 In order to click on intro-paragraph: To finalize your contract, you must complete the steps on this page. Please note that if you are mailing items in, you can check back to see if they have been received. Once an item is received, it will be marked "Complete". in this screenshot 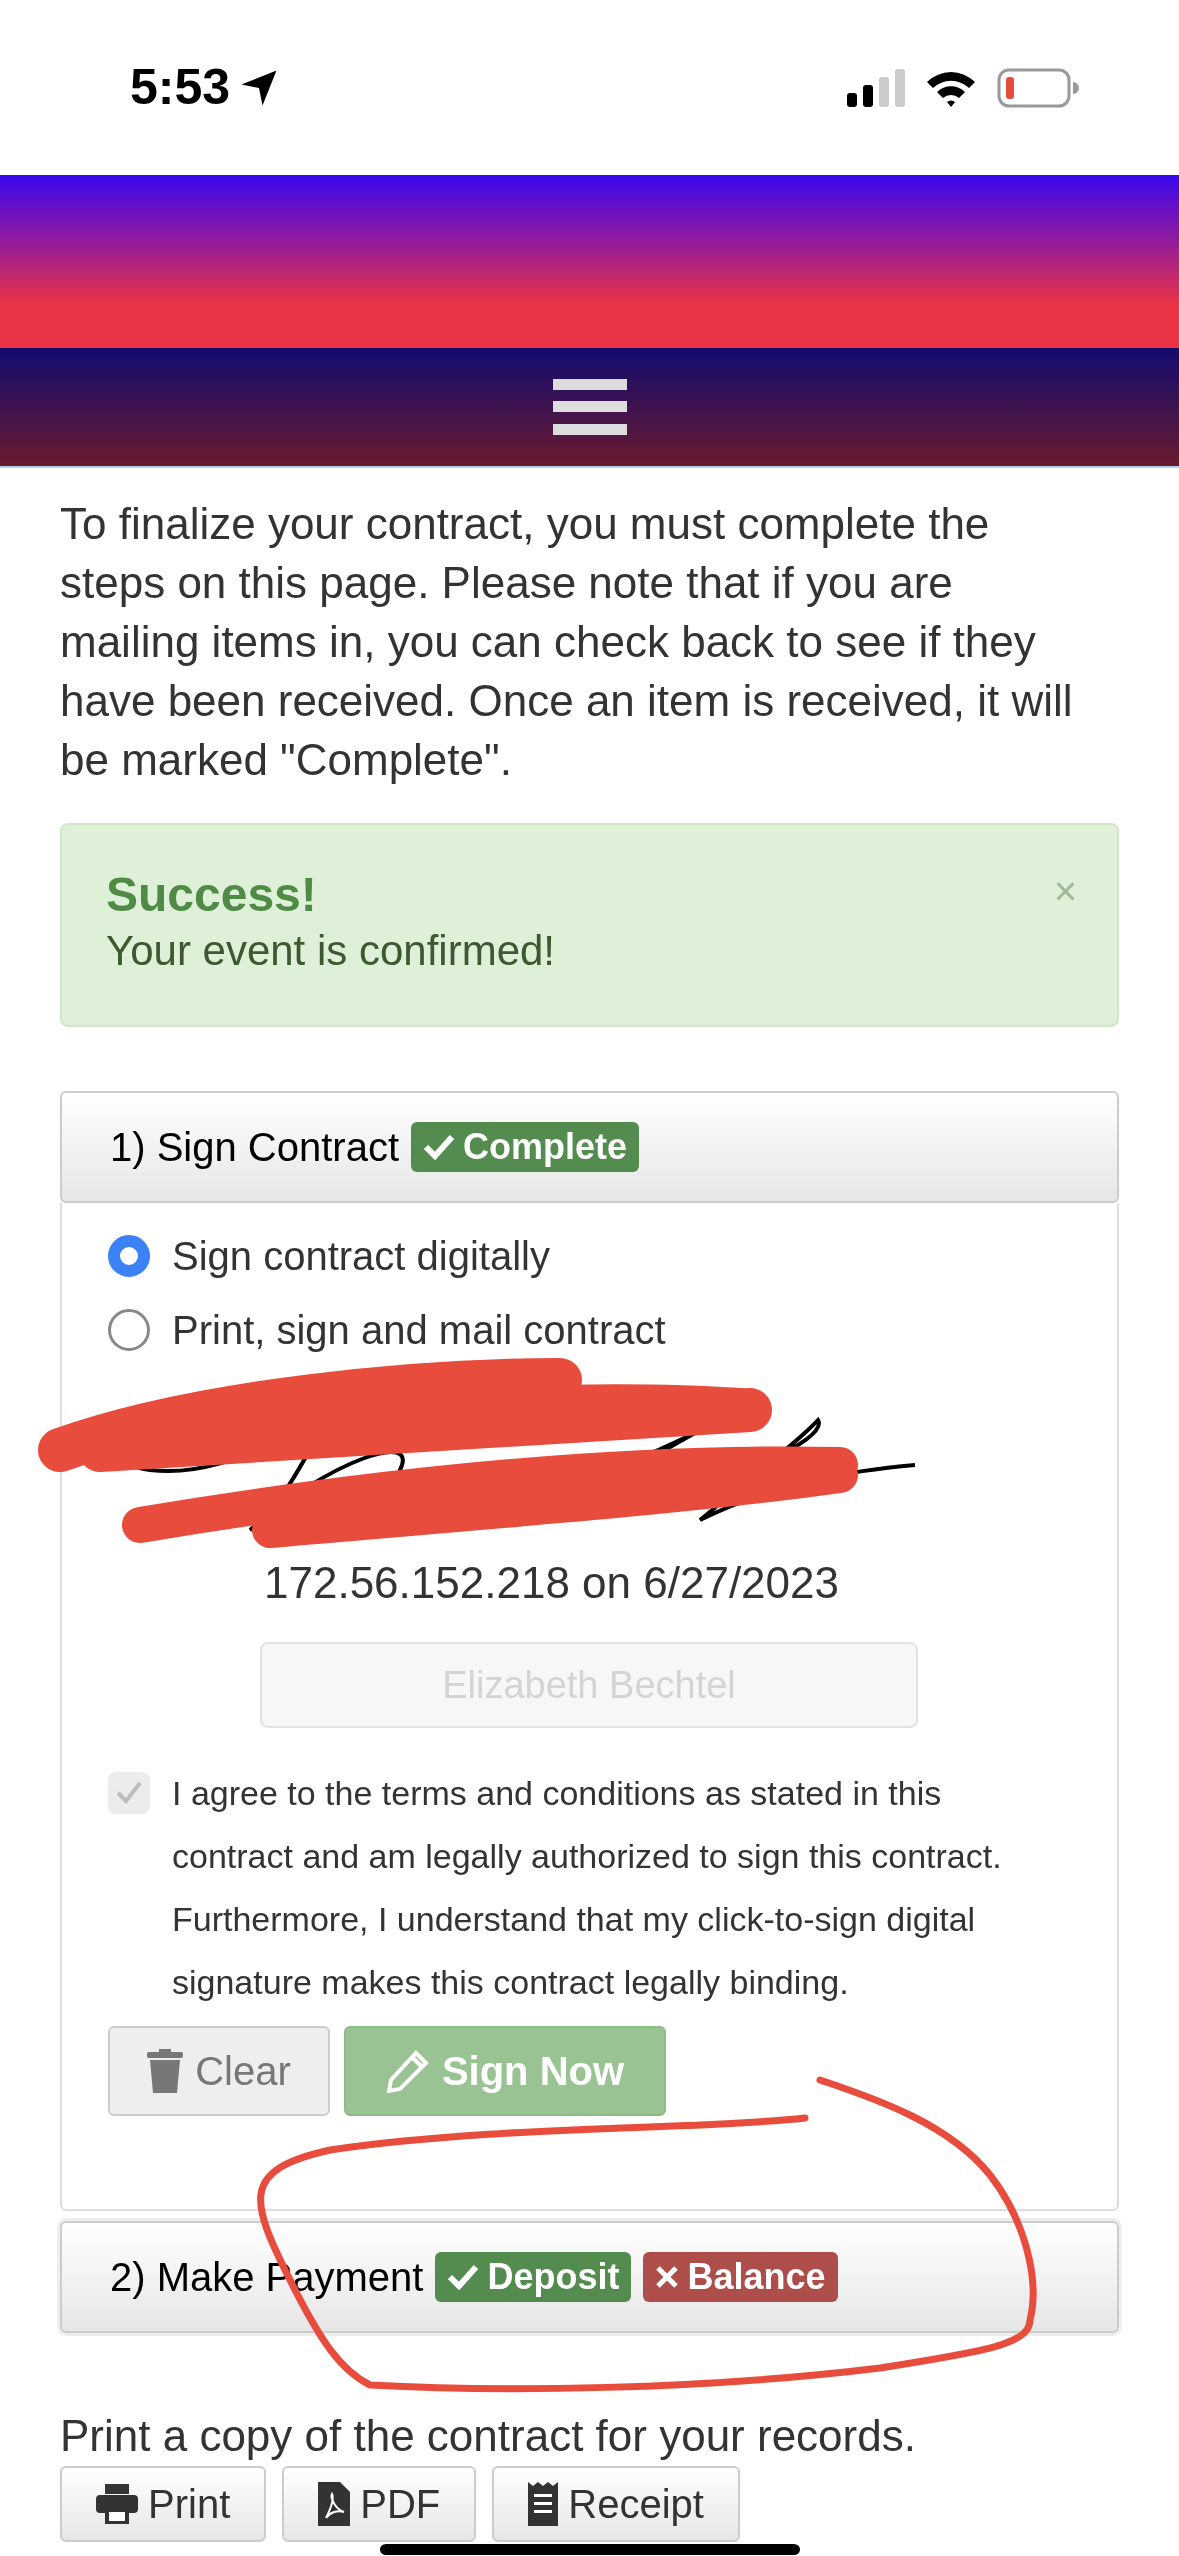, I will do `click(567, 642)`.